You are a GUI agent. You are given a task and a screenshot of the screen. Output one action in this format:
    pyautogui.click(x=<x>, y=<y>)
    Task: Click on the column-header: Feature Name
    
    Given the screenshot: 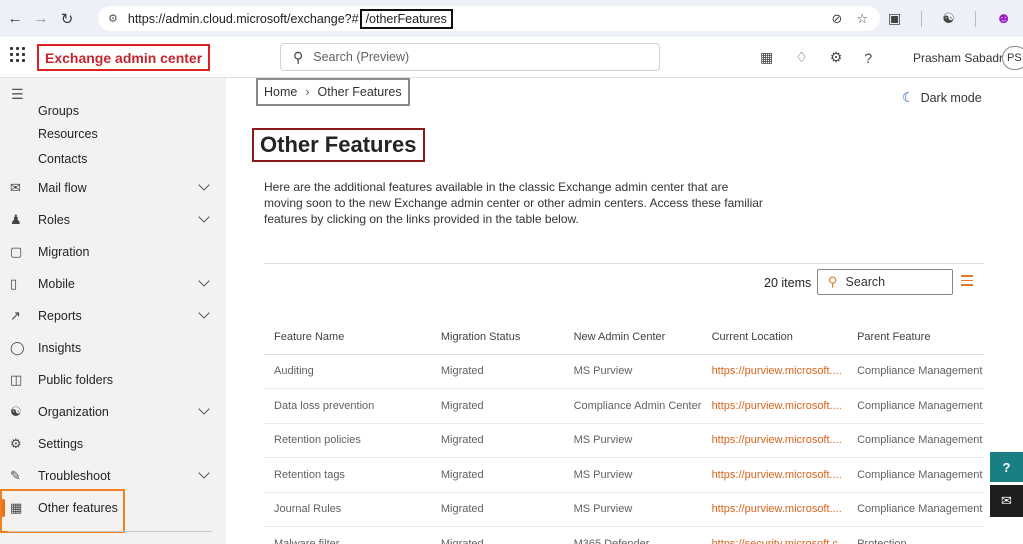 What is the action you would take?
    pyautogui.click(x=347, y=337)
    